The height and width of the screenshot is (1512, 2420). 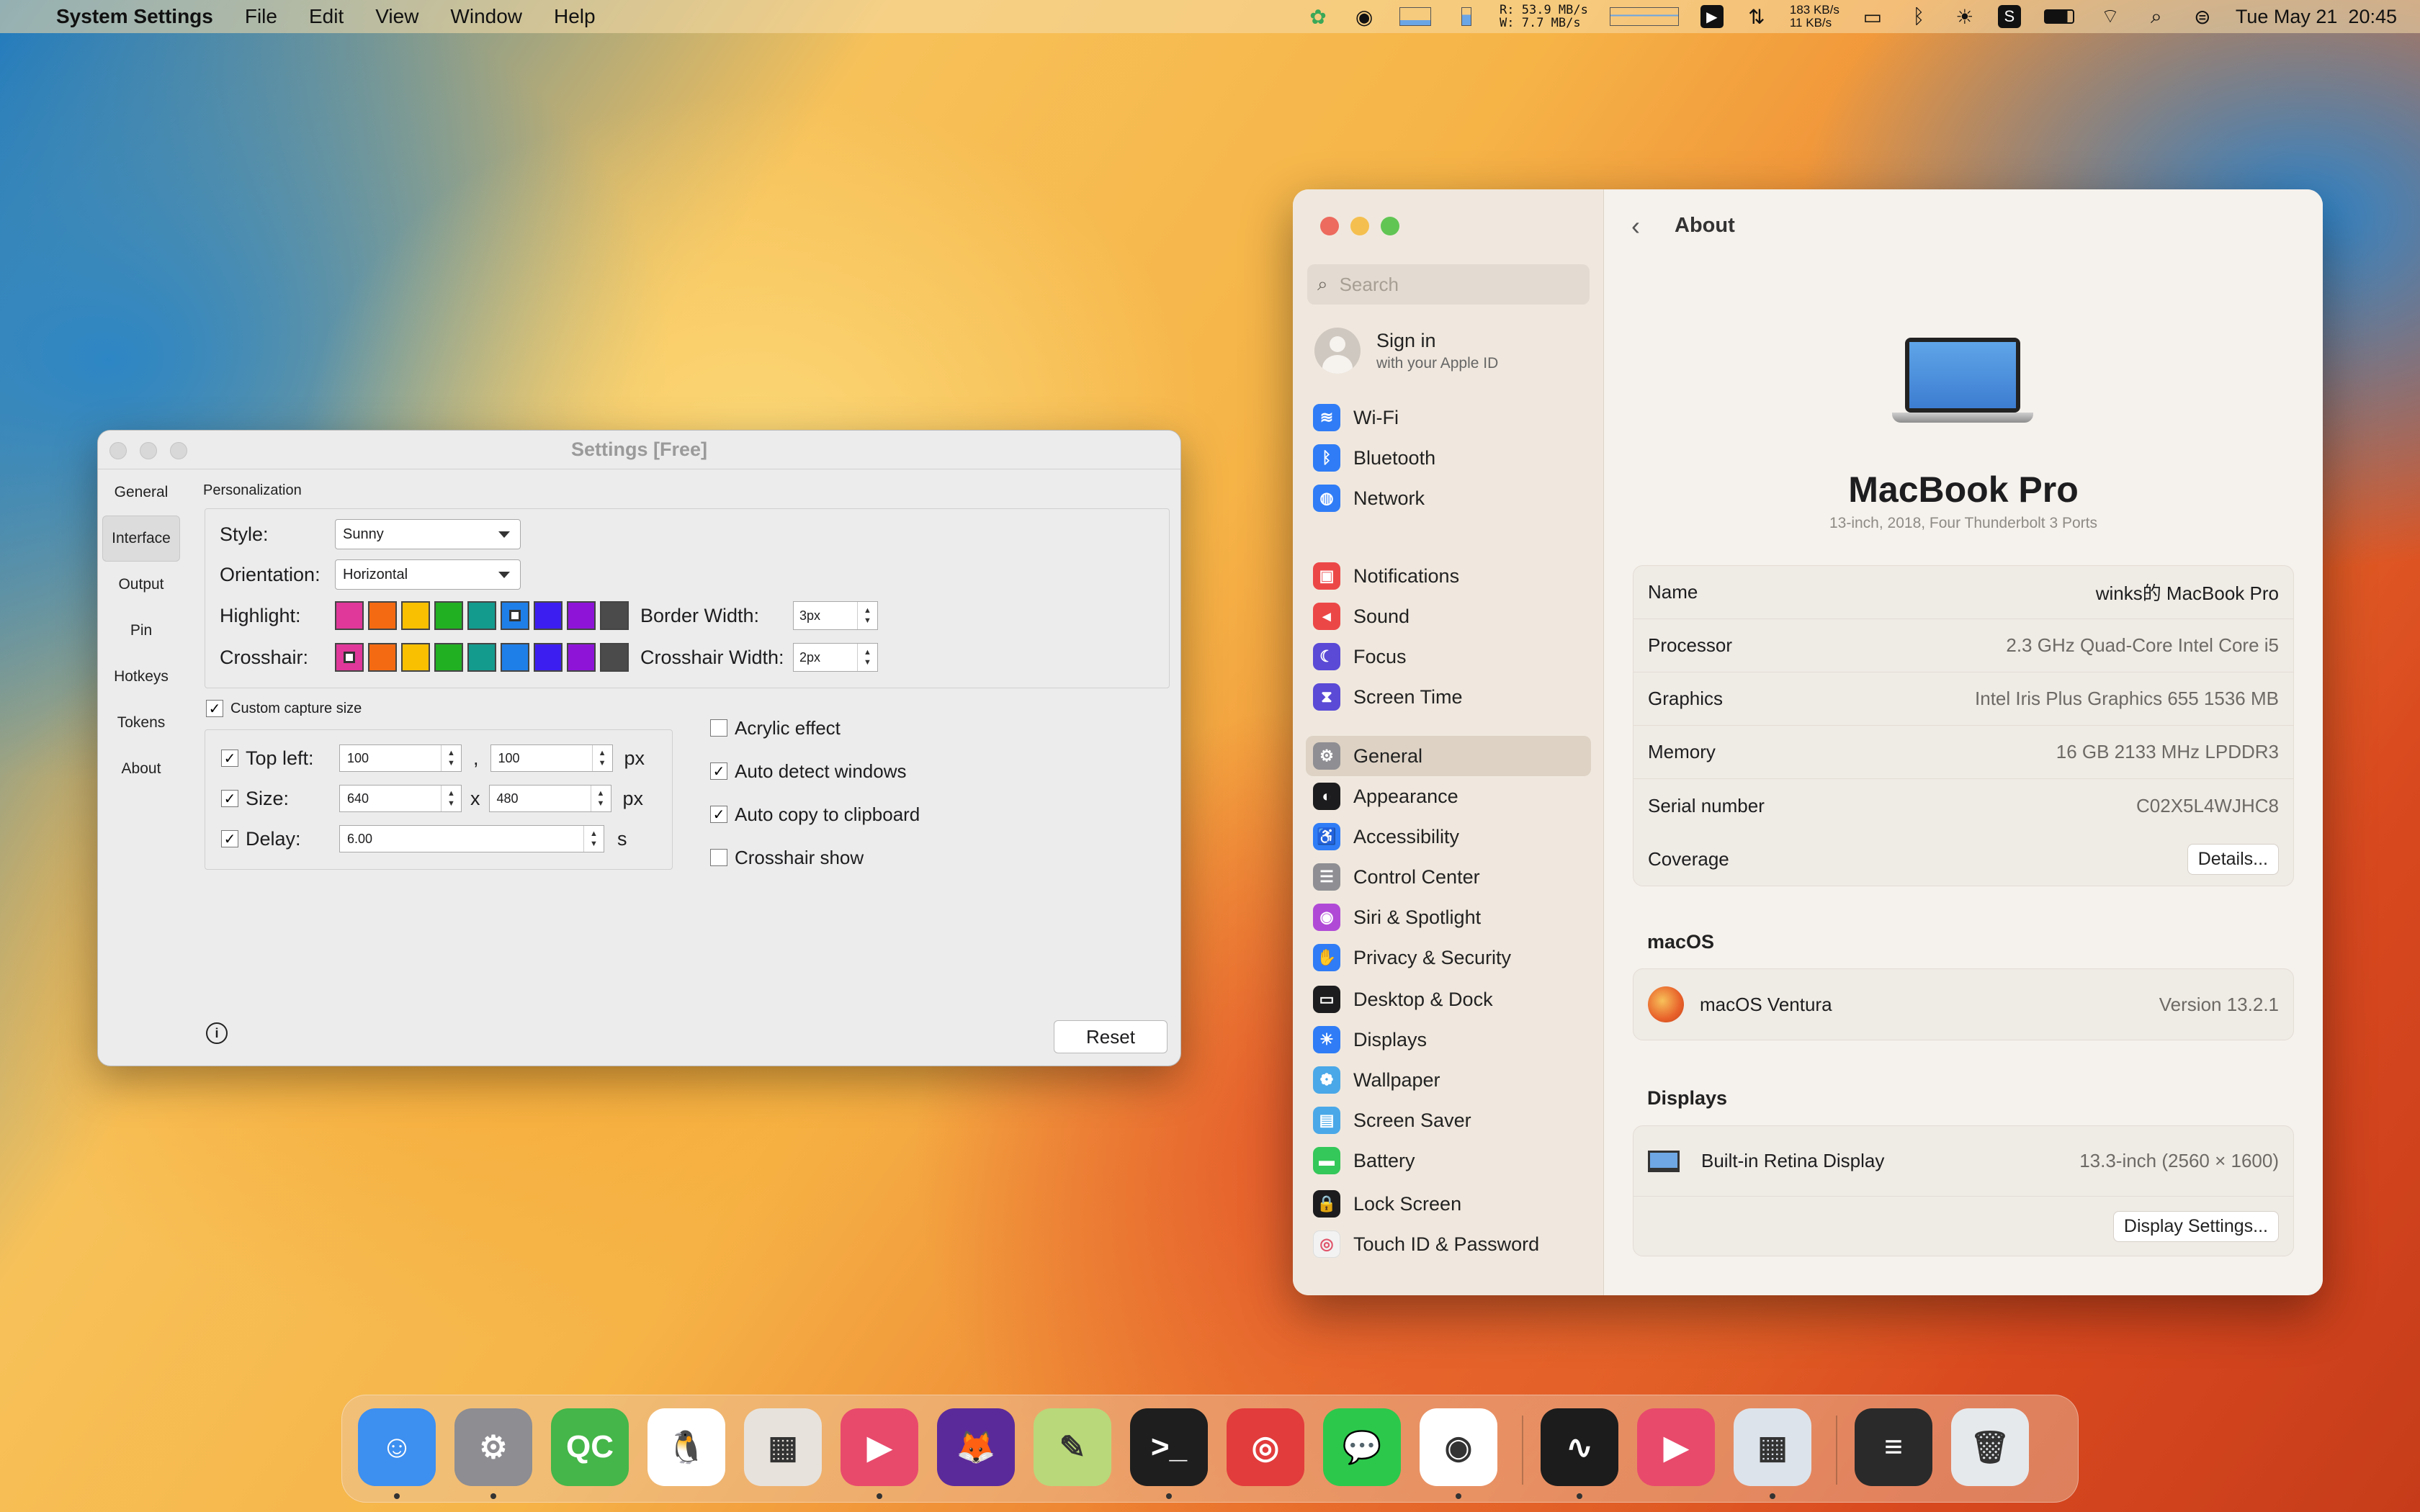 I want to click on sidebar-item-desktop-dock: ▭ Desktop & Dock, so click(x=1448, y=999).